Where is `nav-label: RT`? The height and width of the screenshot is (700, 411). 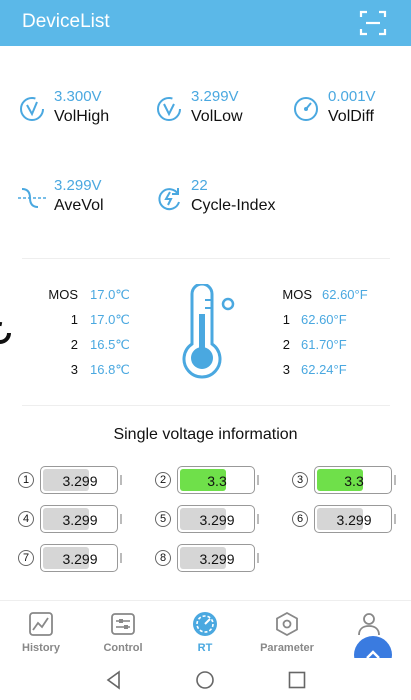 nav-label: RT is located at coordinates (205, 648).